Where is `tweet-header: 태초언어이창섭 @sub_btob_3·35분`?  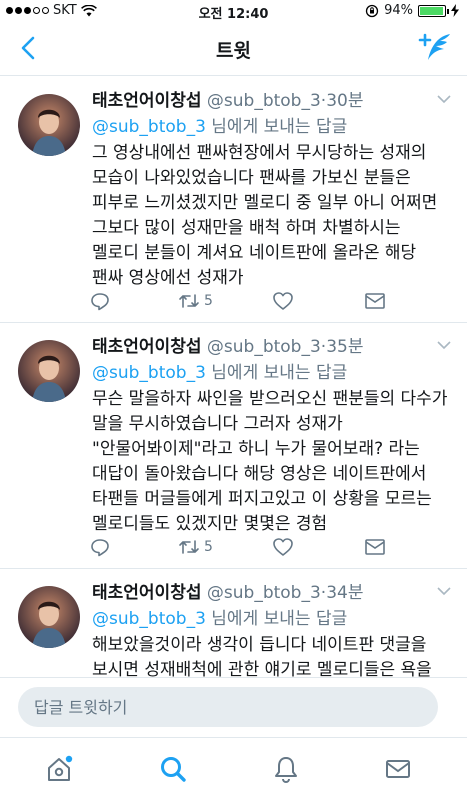
tweet-header: 태초언어이창섭 @sub_btob_3·35분 is located at coordinates (271, 347).